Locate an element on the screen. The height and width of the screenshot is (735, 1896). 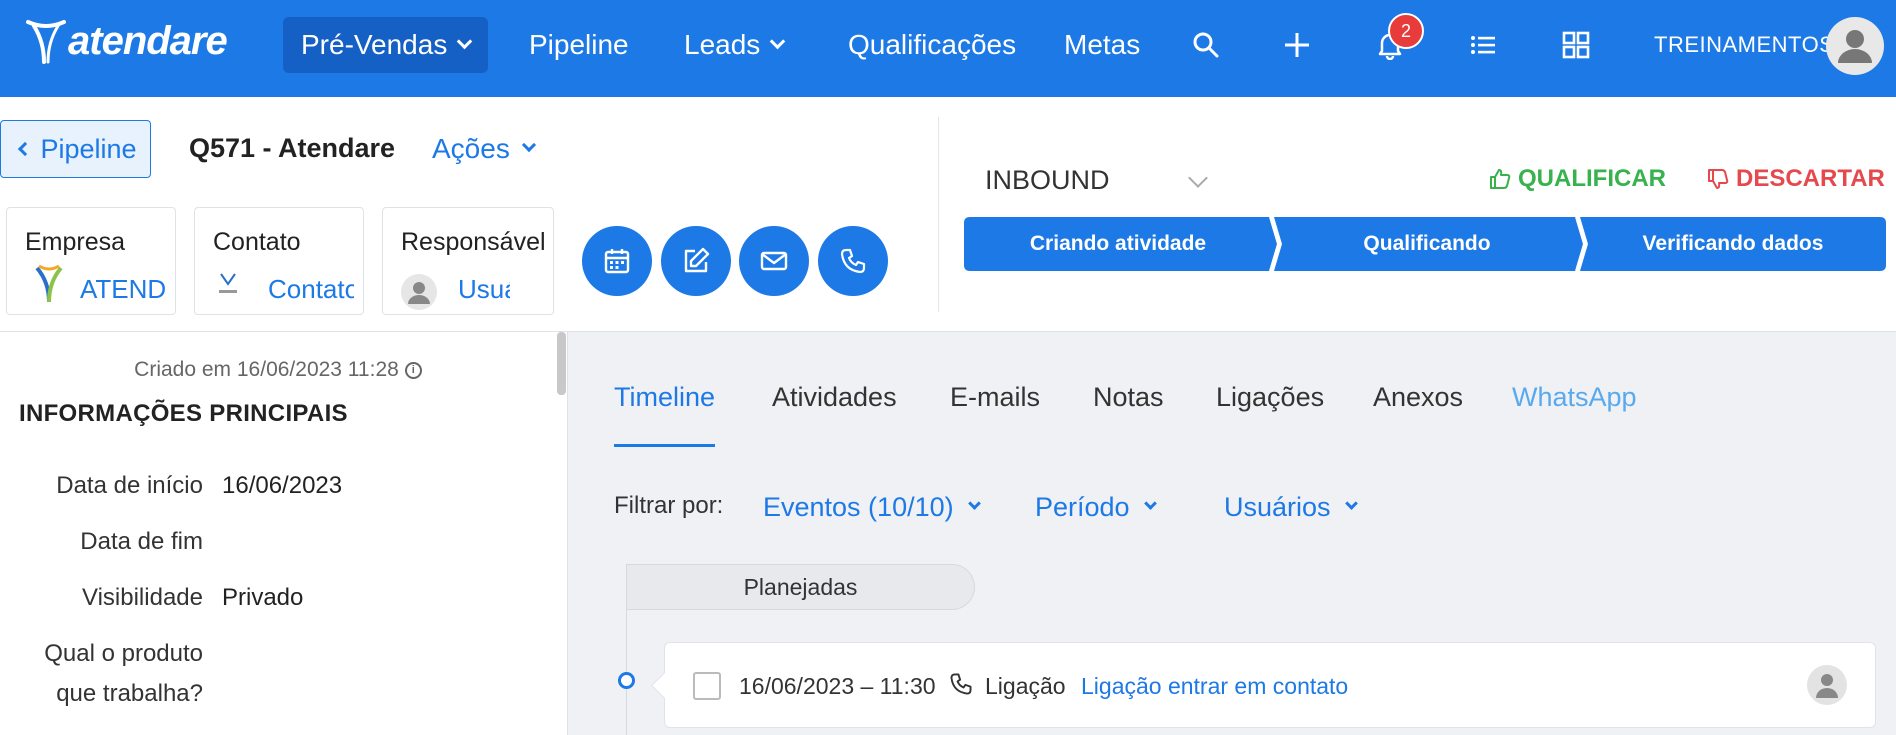
back-to-pipeline-button: Pipeline is located at coordinates (75, 149).